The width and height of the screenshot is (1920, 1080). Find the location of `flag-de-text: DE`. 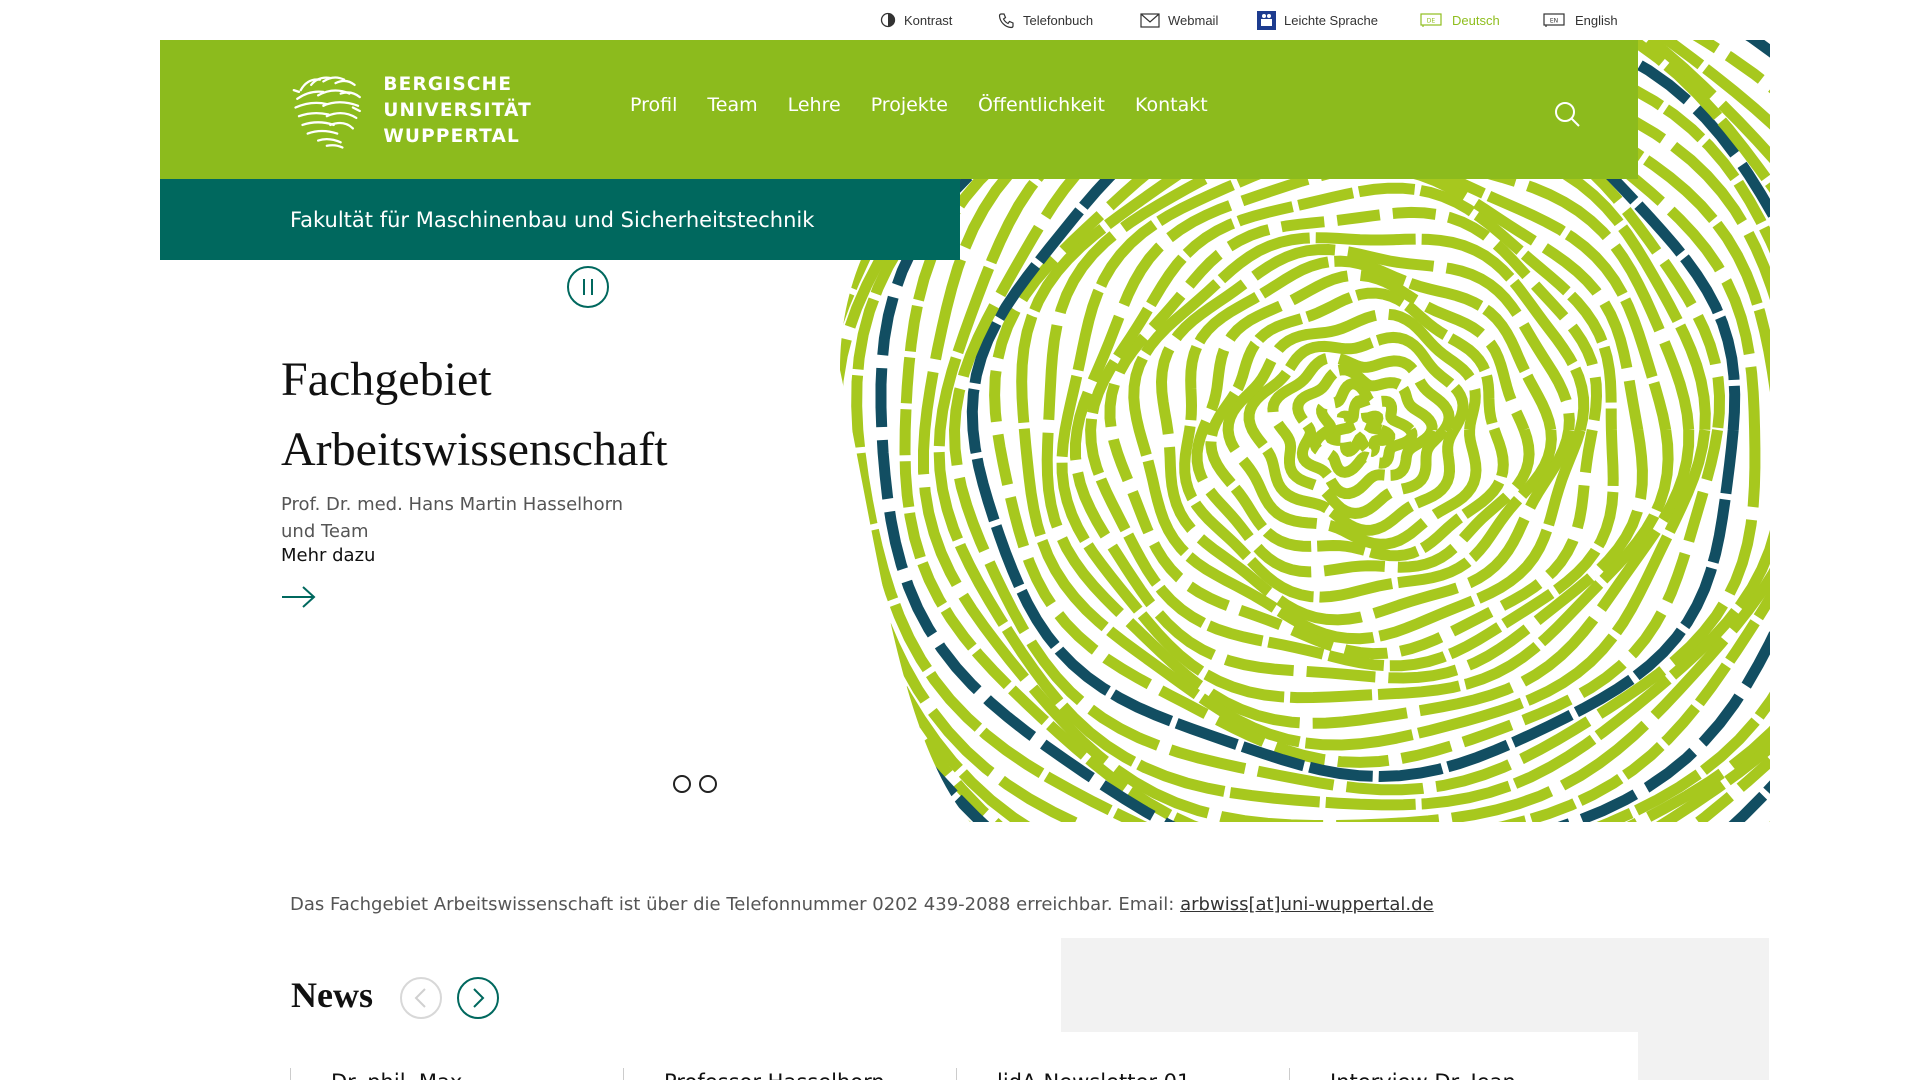

flag-de-text: DE is located at coordinates (1431, 20).